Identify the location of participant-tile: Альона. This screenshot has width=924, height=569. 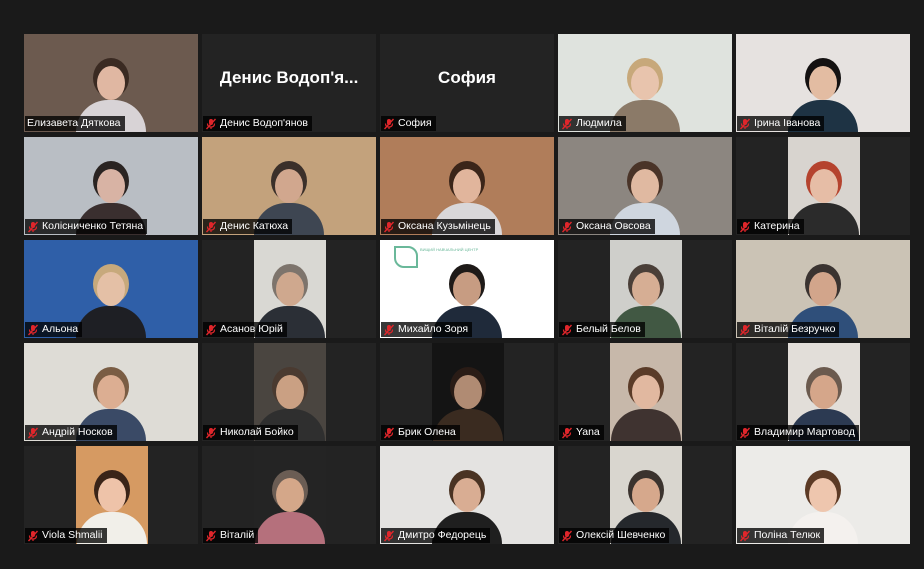
(111, 289).